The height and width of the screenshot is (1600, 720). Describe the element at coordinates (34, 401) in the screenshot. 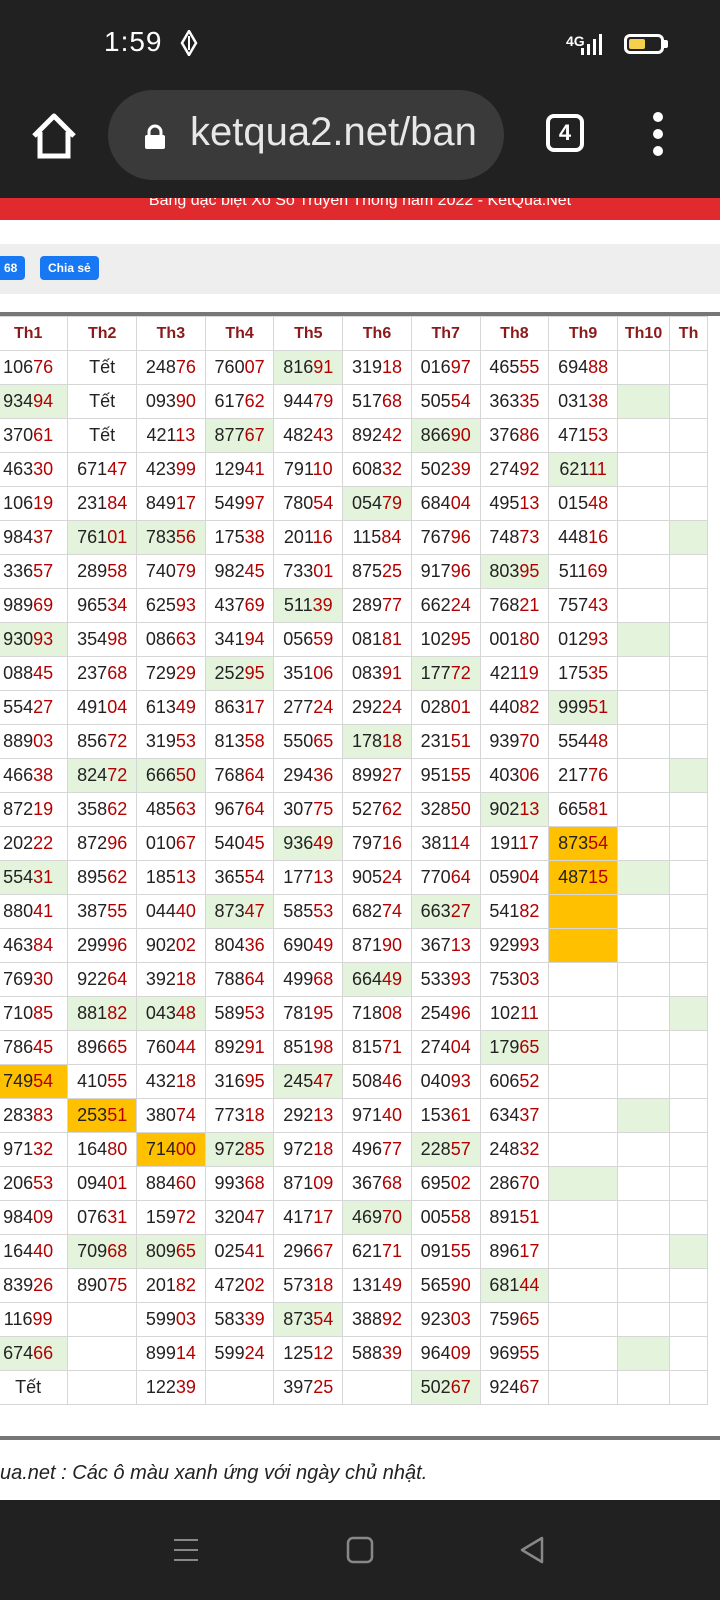

I see `result-cell: 93494` at that location.